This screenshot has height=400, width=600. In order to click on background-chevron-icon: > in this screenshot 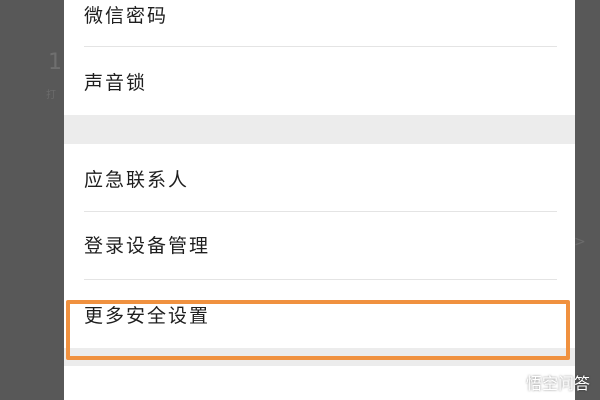, I will do `click(580, 242)`.